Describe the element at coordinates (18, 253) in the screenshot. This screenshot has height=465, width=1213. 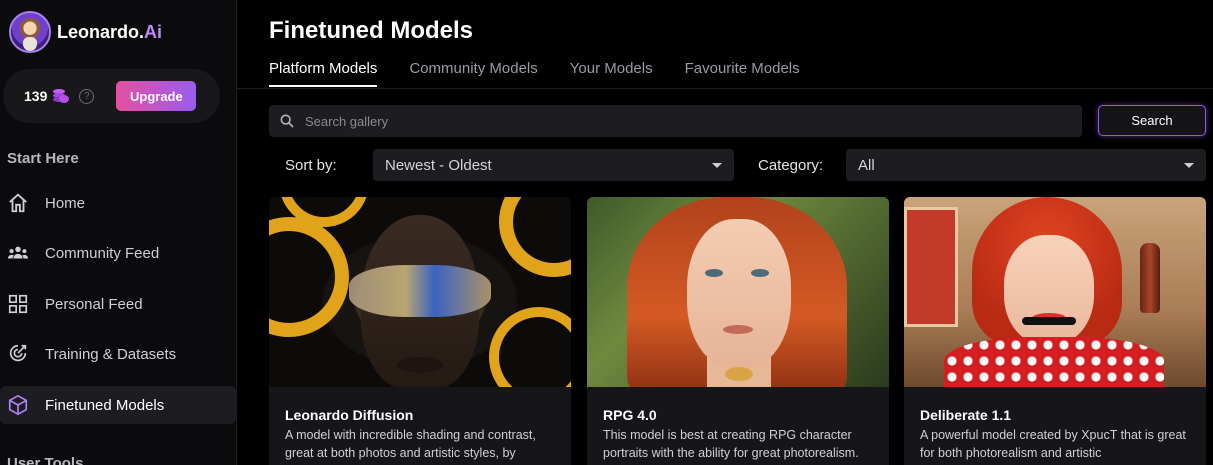
I see `people-icon` at that location.